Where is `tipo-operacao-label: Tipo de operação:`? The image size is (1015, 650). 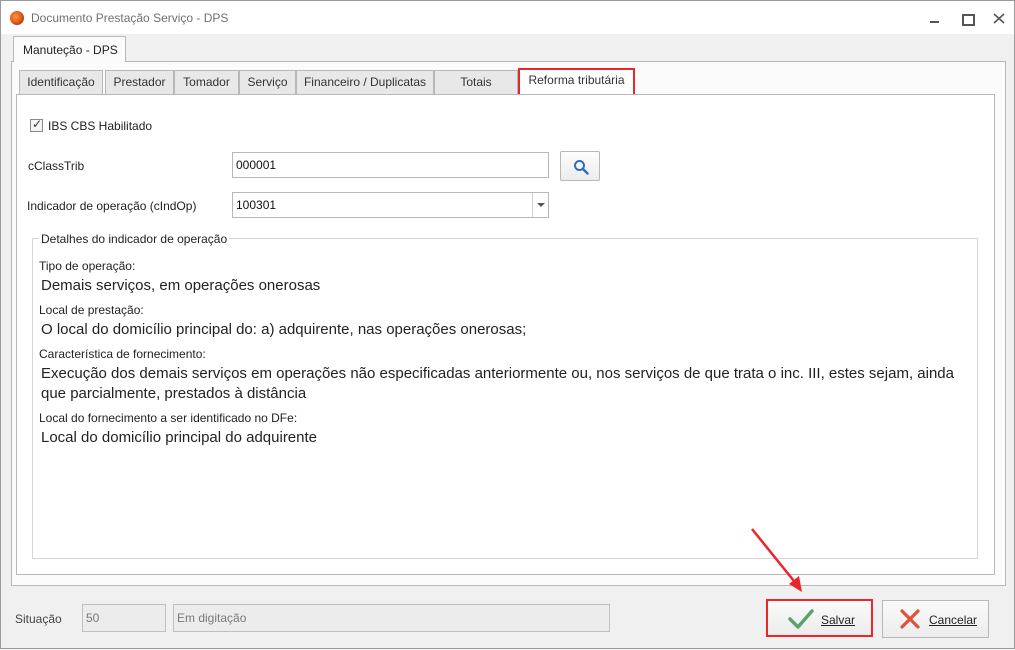
tipo-operacao-label: Tipo de operação: is located at coordinates (87, 266).